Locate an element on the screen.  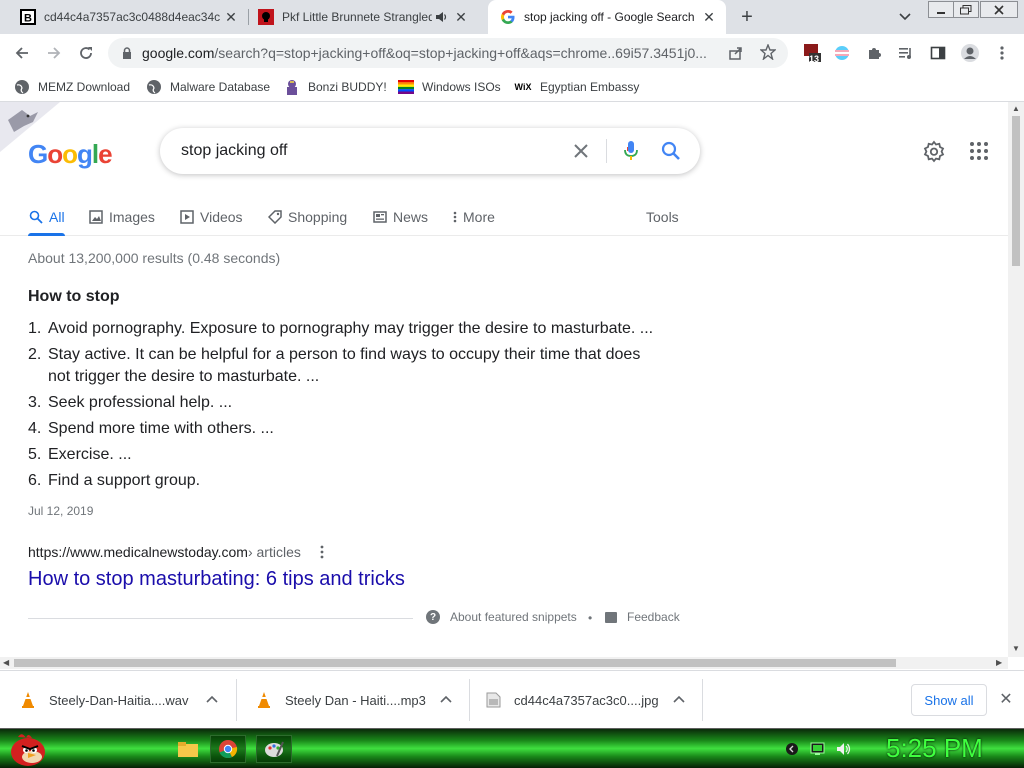
about-featured-snippets-link: ? About featured snippets is located at coordinates (501, 617).